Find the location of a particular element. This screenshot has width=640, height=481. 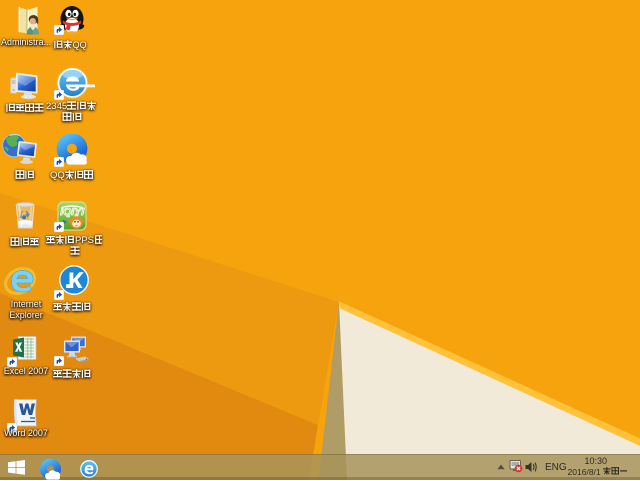

svg-text: 2345 is located at coordinates (56, 106).